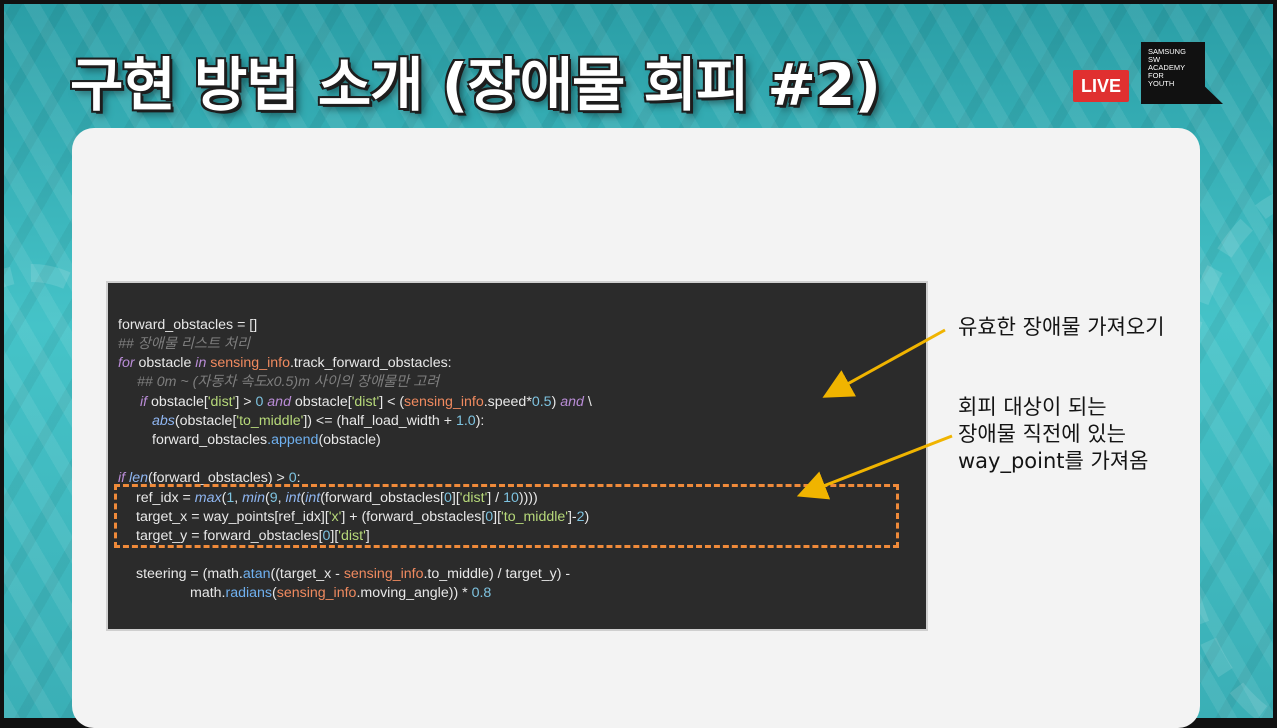 The image size is (1277, 728). Describe the element at coordinates (1061, 327) in the screenshot. I see `annotation-valid-obstacles: 유효한 장애물 가져오기` at that location.